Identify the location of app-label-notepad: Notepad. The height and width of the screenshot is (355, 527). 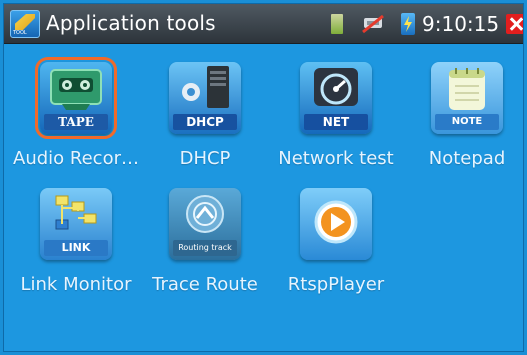
(467, 158).